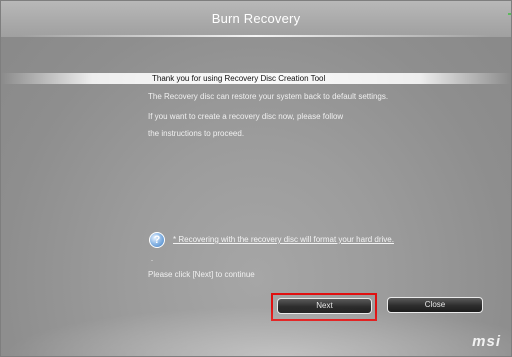 The height and width of the screenshot is (357, 512). Describe the element at coordinates (486, 341) in the screenshot. I see `msi-logo: msi` at that location.